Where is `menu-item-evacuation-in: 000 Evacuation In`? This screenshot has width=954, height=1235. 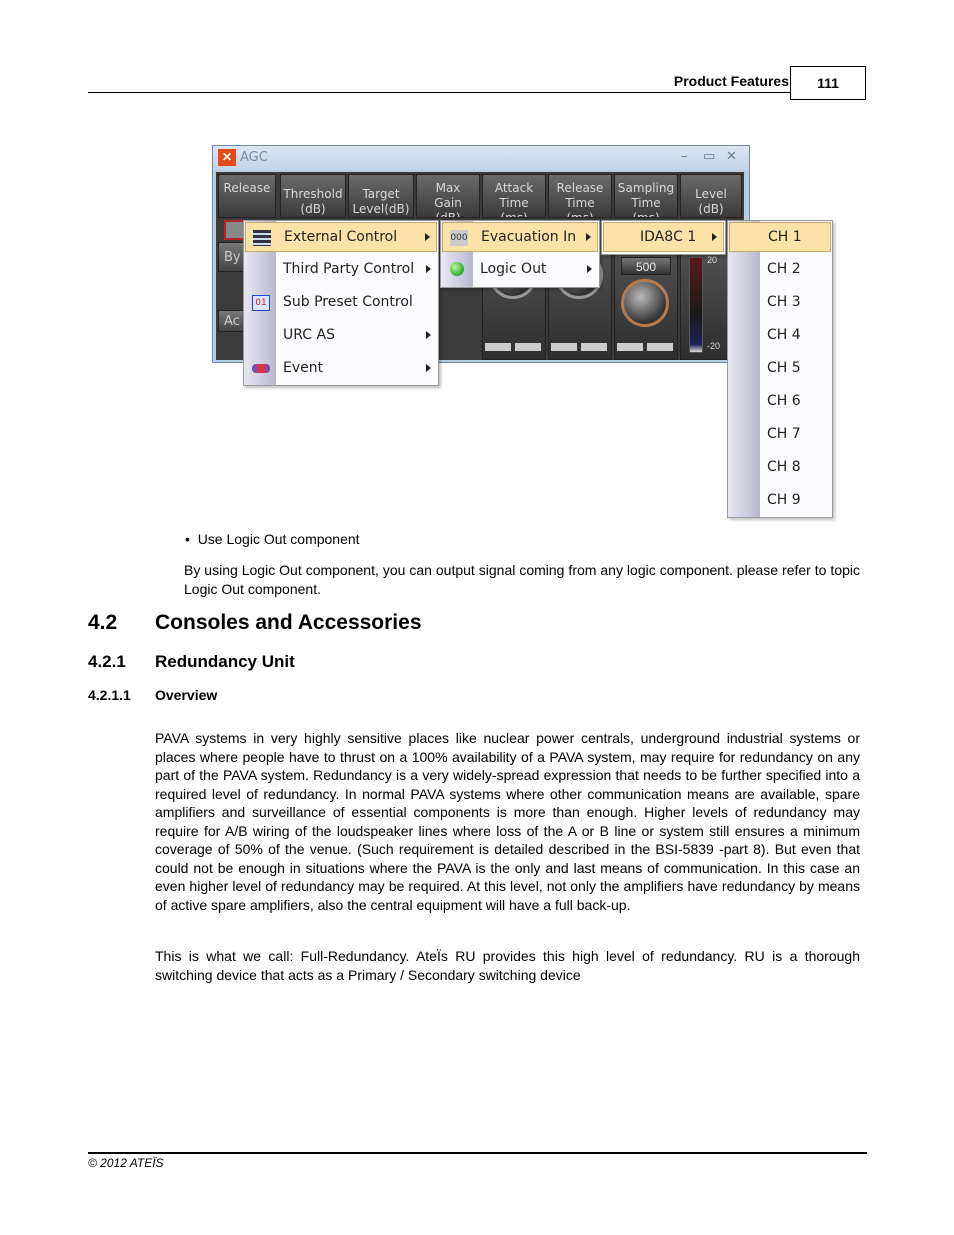 menu-item-evacuation-in: 000 Evacuation In is located at coordinates (520, 237).